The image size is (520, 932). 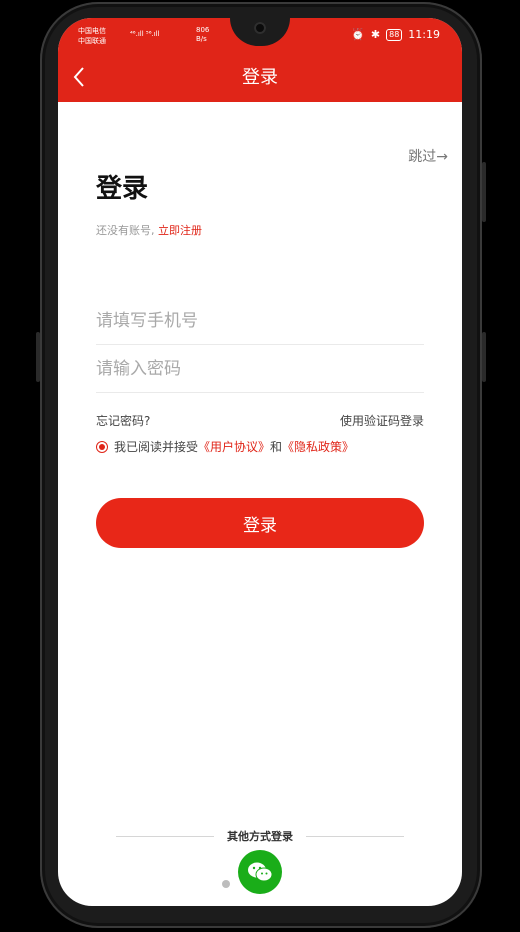 I want to click on form-links: 忘记密码? 使用验证码登录, so click(x=260, y=420).